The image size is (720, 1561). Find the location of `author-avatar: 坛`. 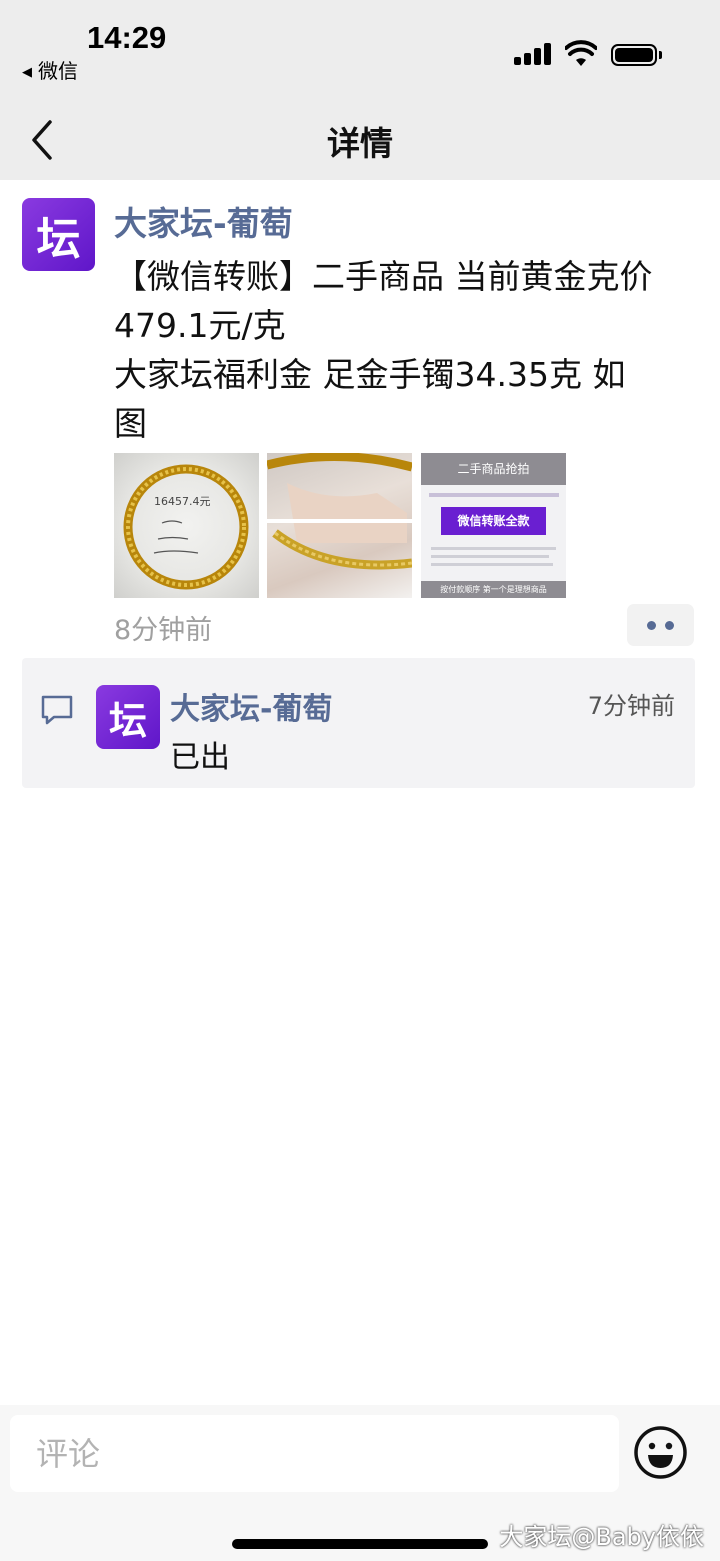

author-avatar: 坛 is located at coordinates (58, 234).